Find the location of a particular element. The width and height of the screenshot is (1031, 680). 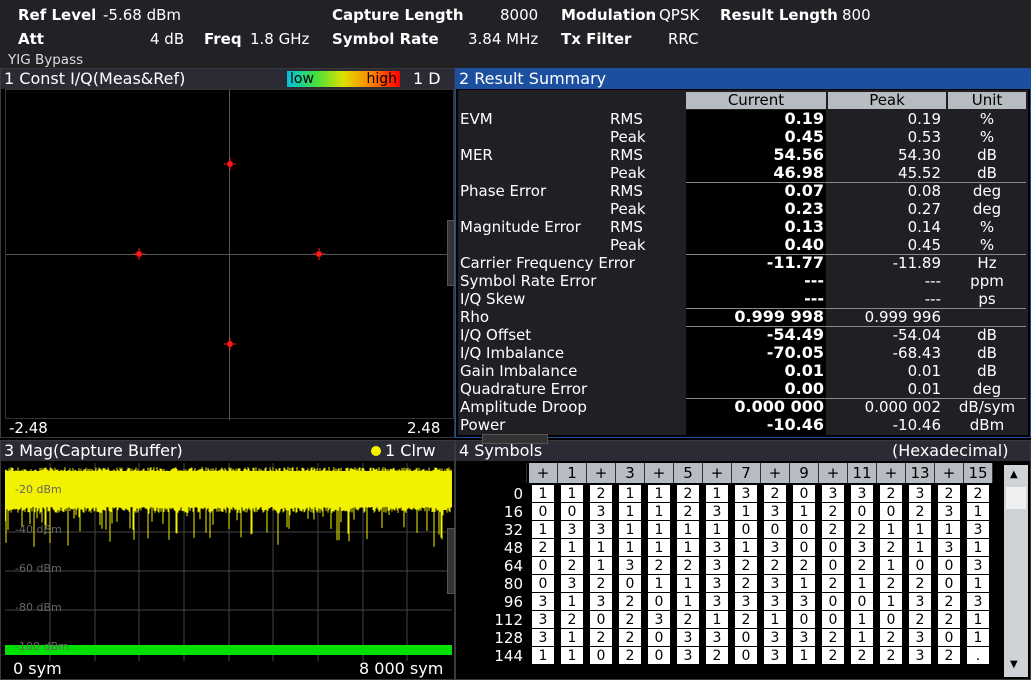

result-current: 54.56 is located at coordinates (798, 154).